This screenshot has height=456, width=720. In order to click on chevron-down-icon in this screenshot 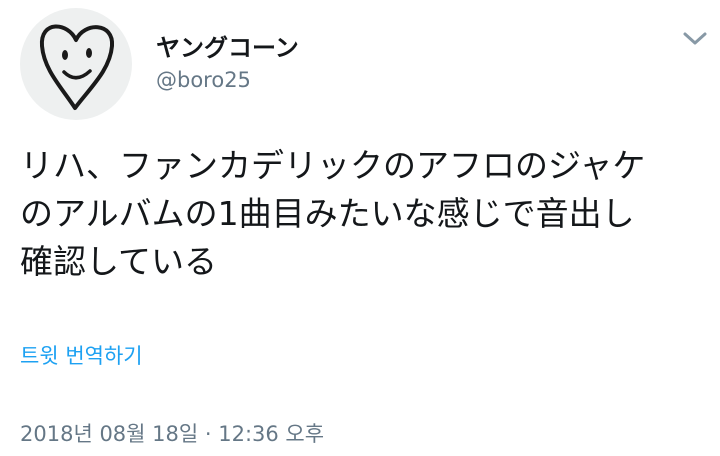, I will do `click(695, 38)`.